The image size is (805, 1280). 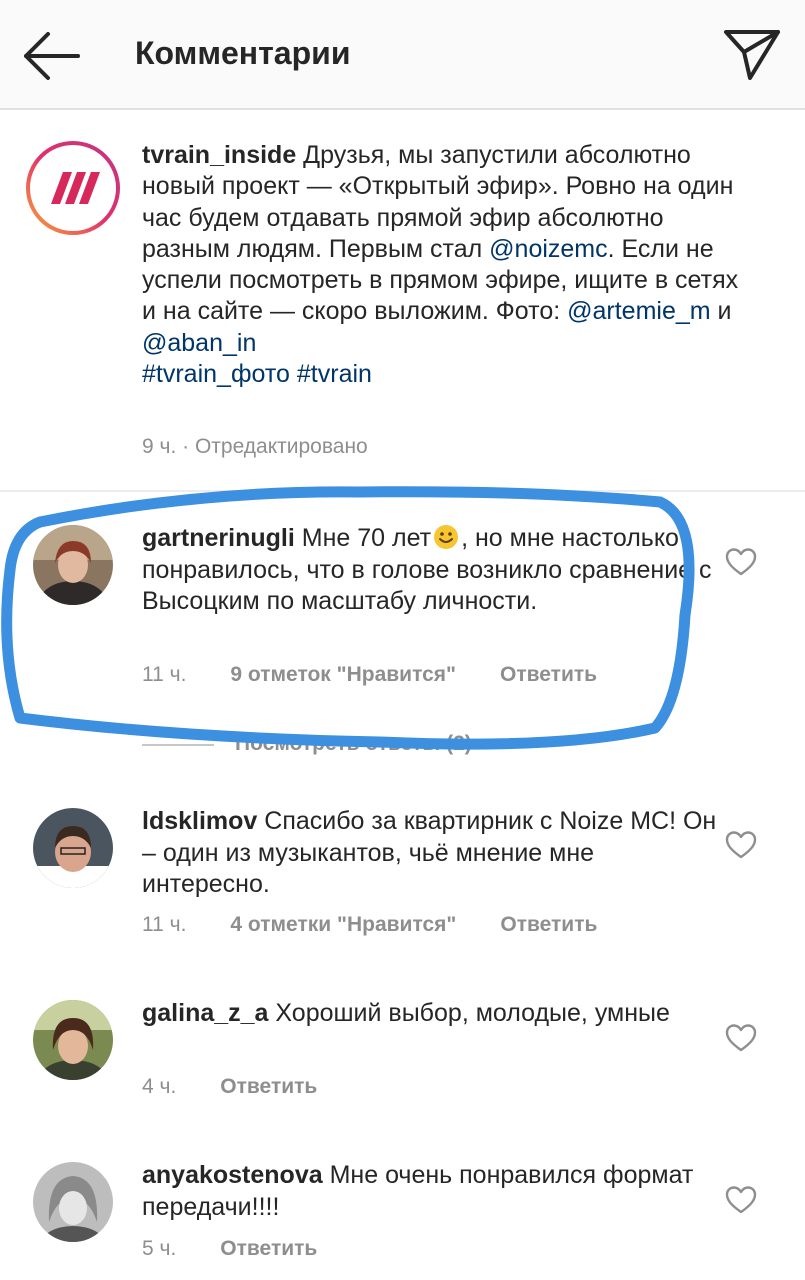 What do you see at coordinates (52, 56) in the screenshot?
I see `back-arrow-icon` at bounding box center [52, 56].